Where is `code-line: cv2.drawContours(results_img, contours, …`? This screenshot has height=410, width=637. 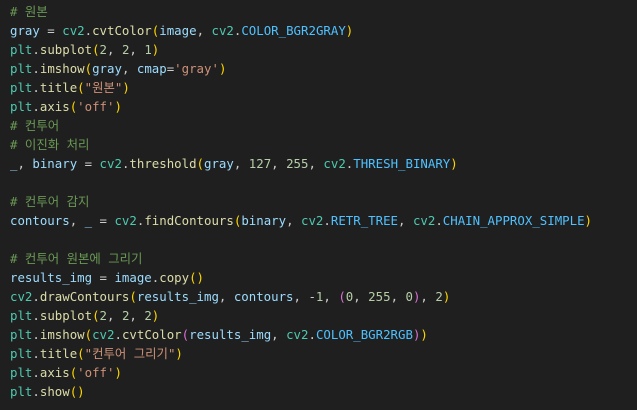 code-line: cv2.drawContours(results_img, contours, … is located at coordinates (230, 296).